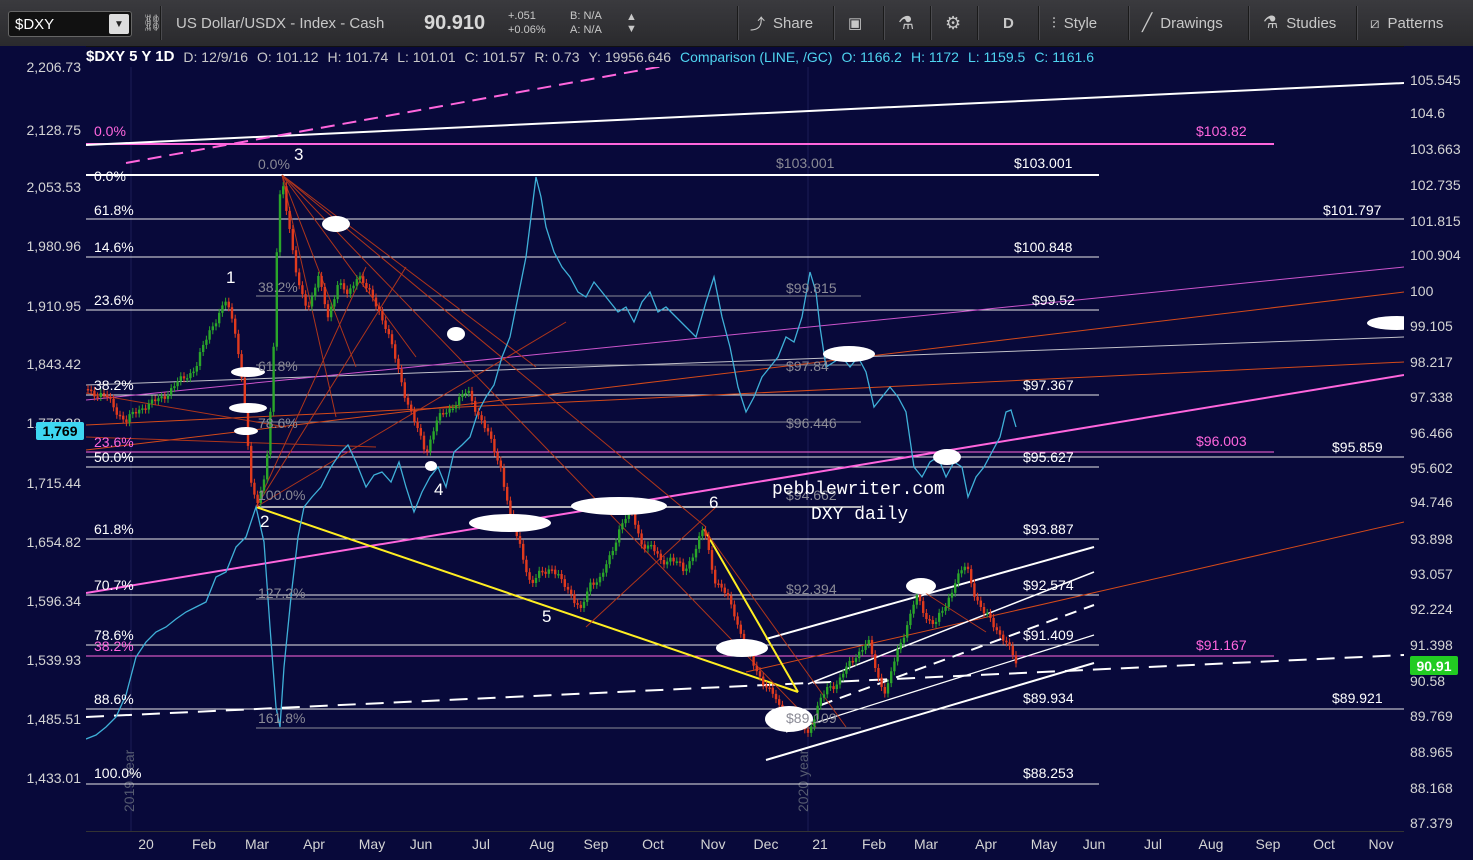 Image resolution: width=1473 pixels, height=860 pixels. Describe the element at coordinates (114, 300) in the screenshot. I see `svg-text: 23.6%` at that location.